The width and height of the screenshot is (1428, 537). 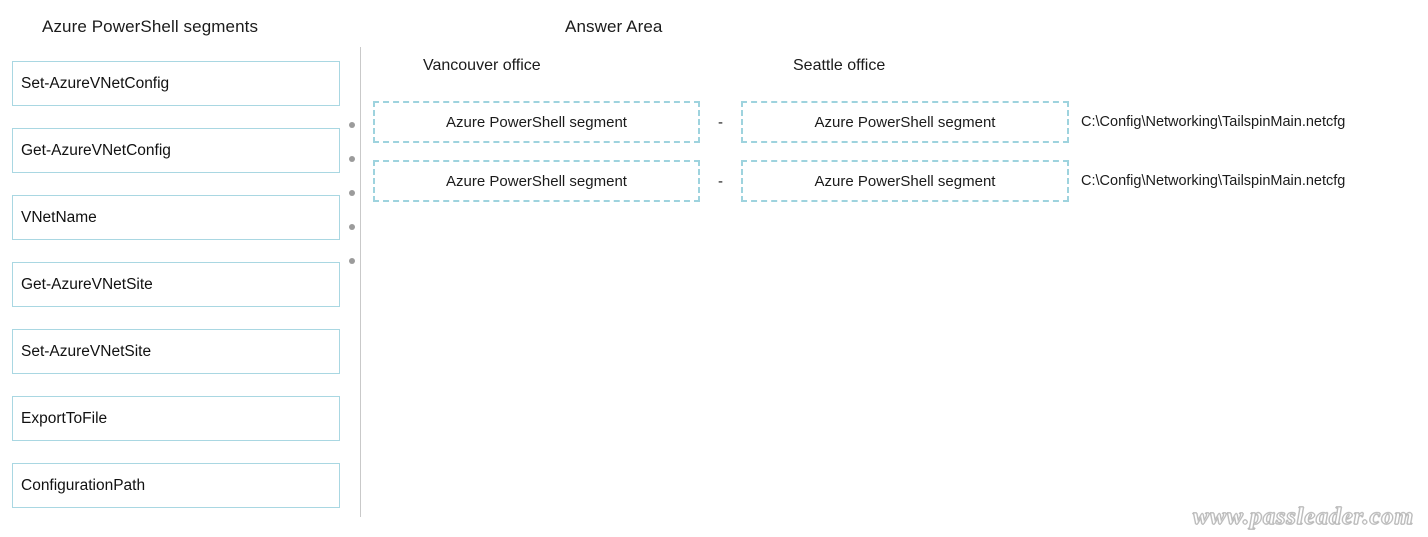 What do you see at coordinates (150, 26) in the screenshot?
I see `page-title-segments: Azure PowerShell segments` at bounding box center [150, 26].